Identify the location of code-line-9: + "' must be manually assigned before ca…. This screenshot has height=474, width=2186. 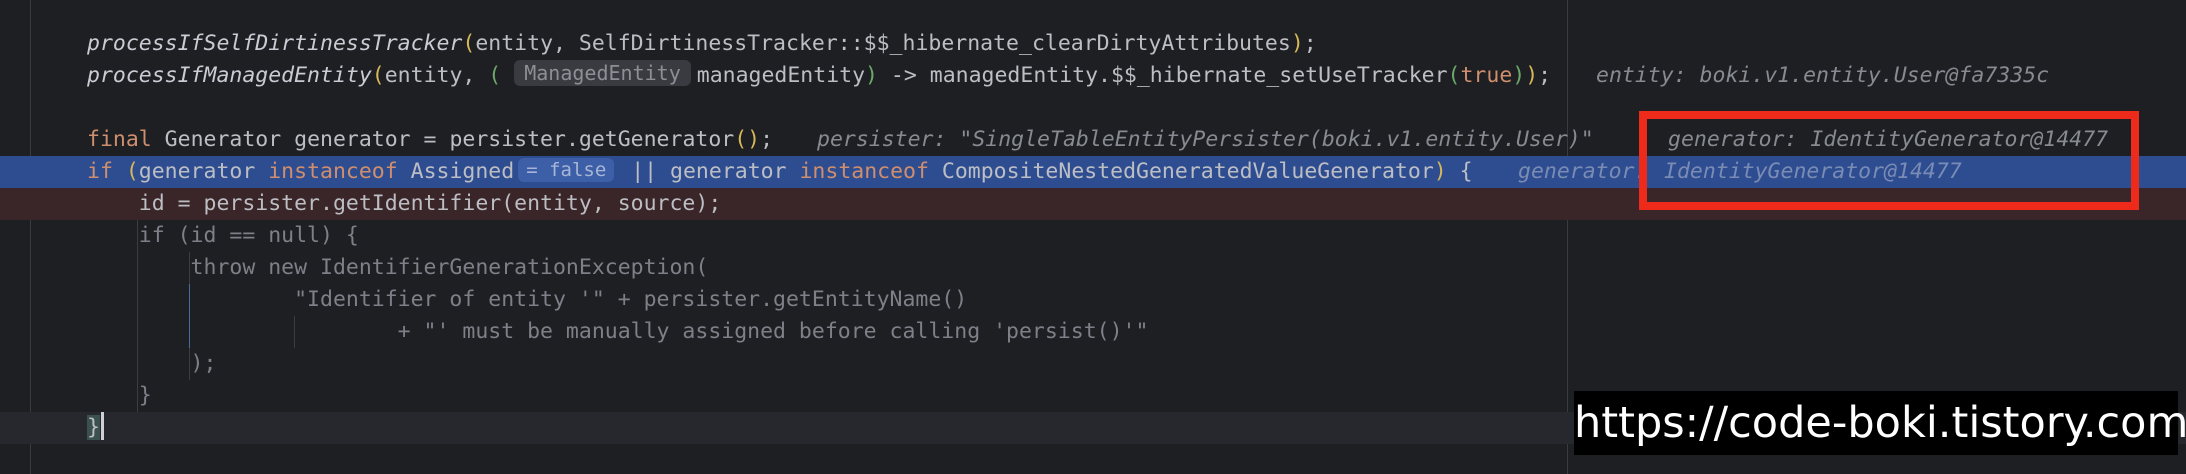
(1093, 332).